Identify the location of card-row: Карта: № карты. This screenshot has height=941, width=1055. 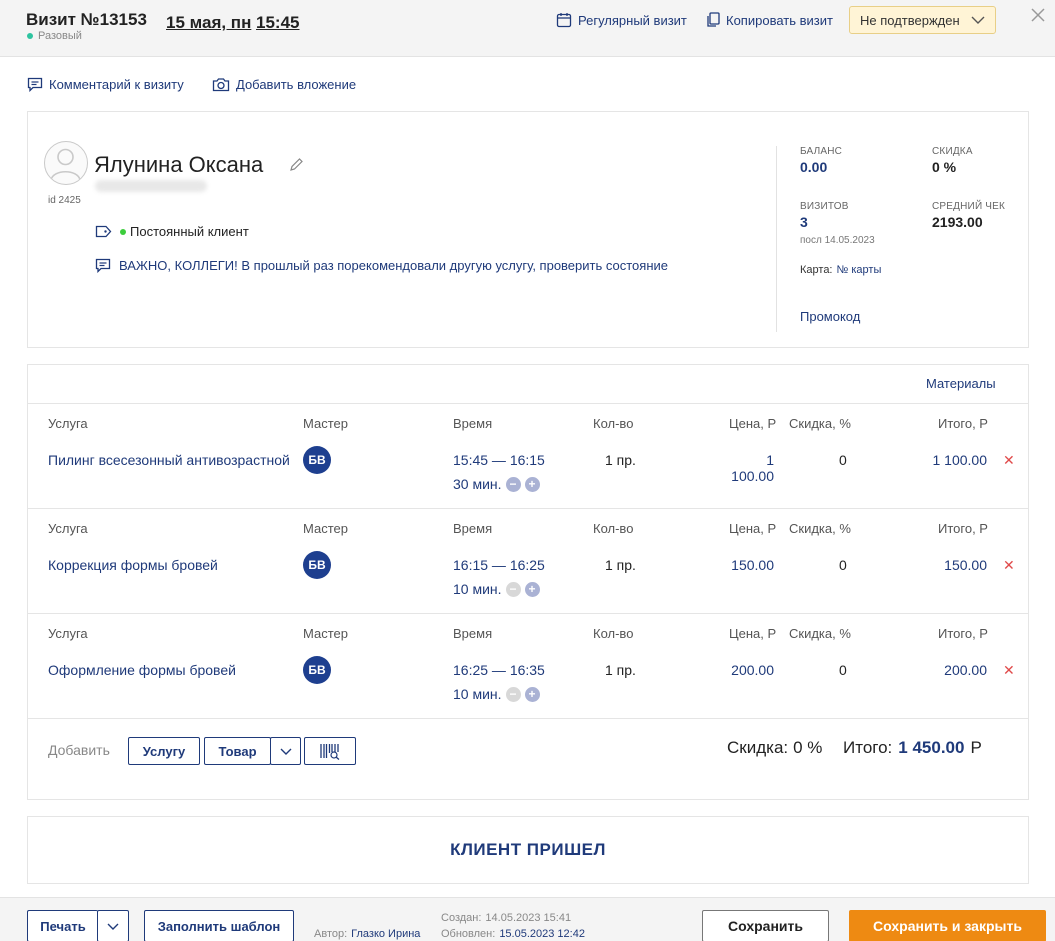
(840, 270).